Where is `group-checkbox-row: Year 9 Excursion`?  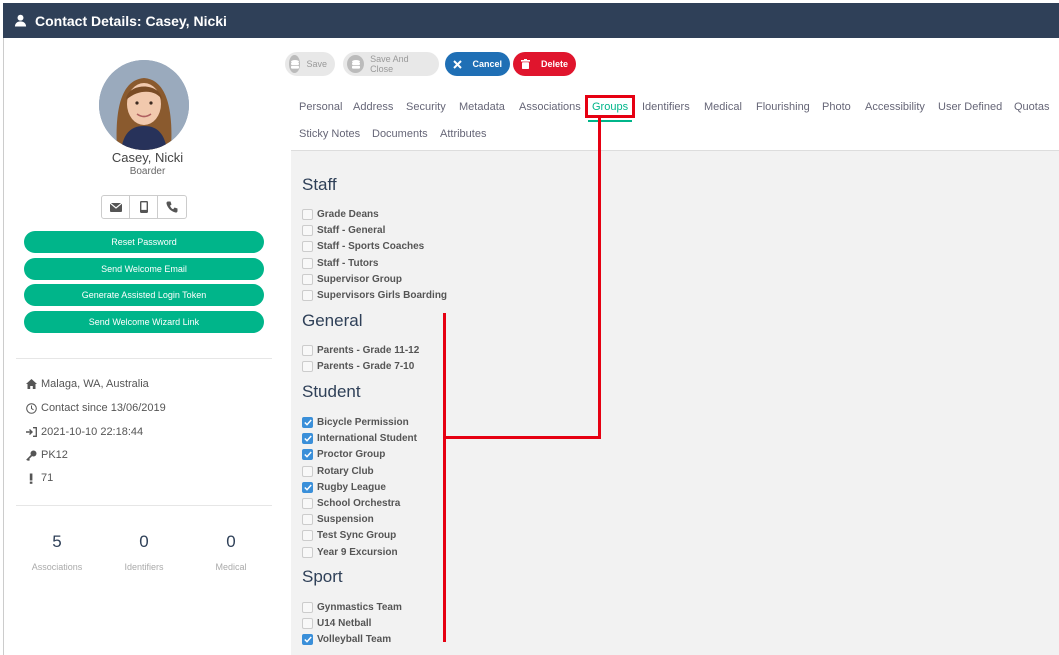
group-checkbox-row: Year 9 Excursion is located at coordinates (350, 552).